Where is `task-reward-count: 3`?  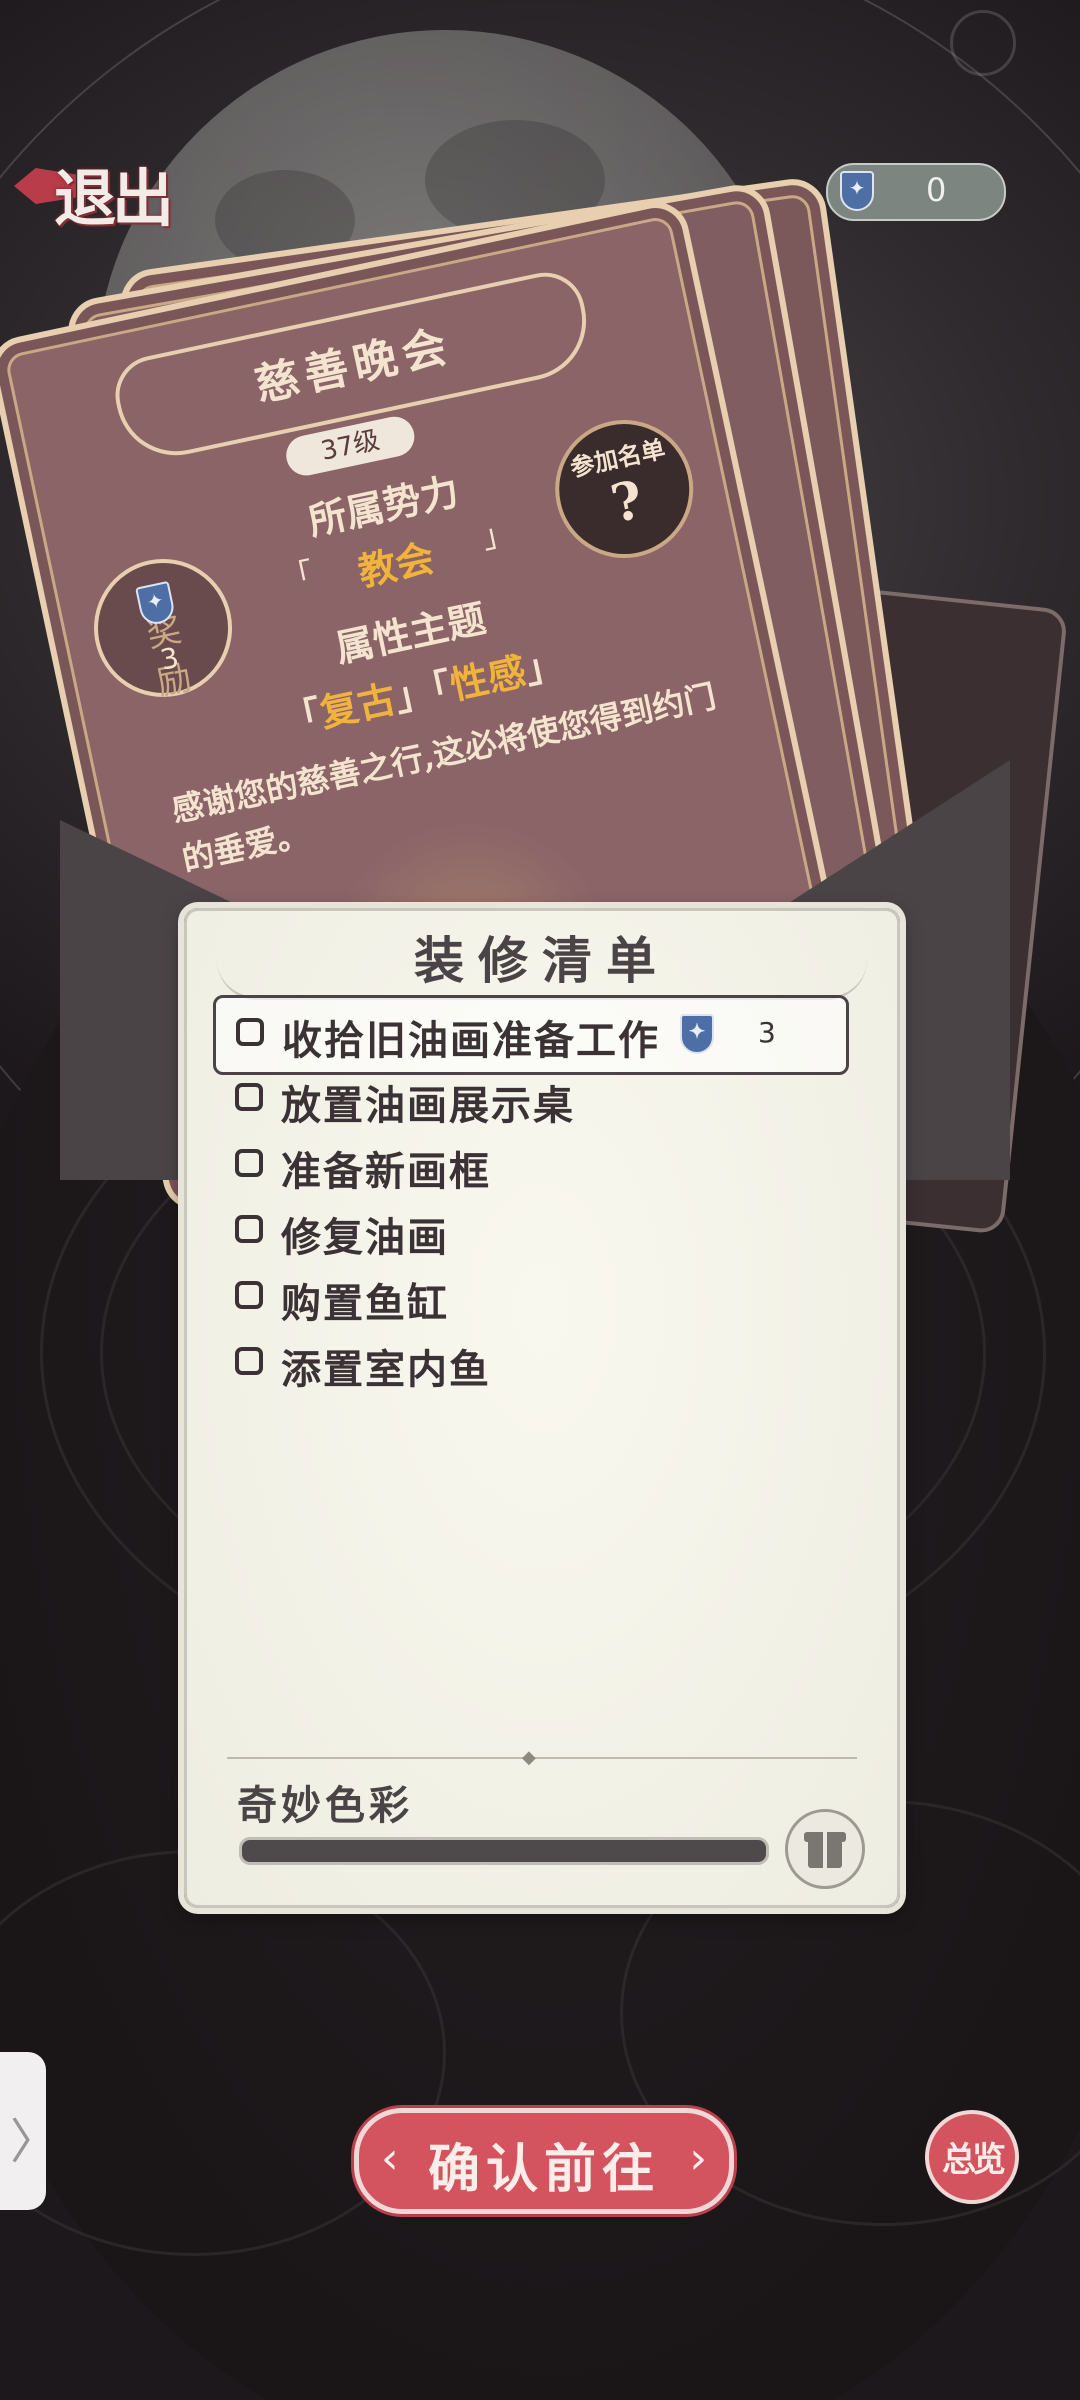
task-reward-count: 3 is located at coordinates (767, 1032).